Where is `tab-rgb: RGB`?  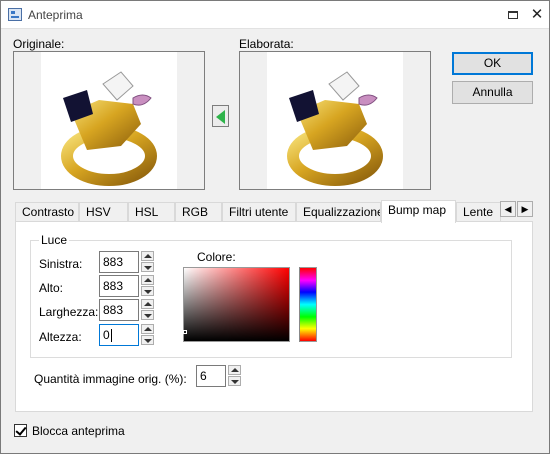
tab-rgb: RGB is located at coordinates (198, 212).